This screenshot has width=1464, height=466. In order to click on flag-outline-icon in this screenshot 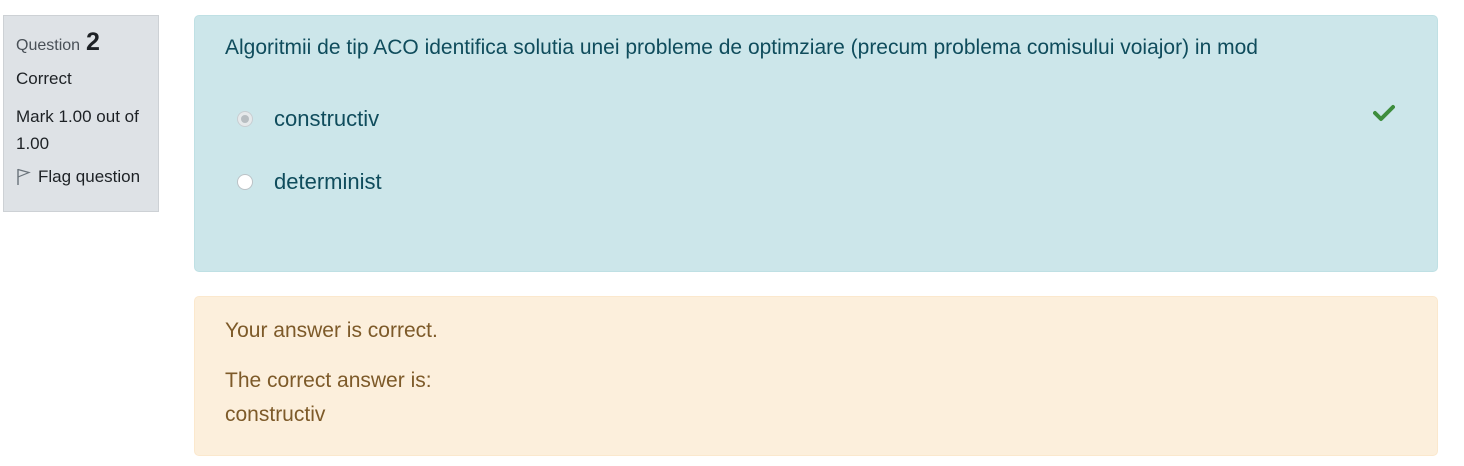, I will do `click(24, 176)`.